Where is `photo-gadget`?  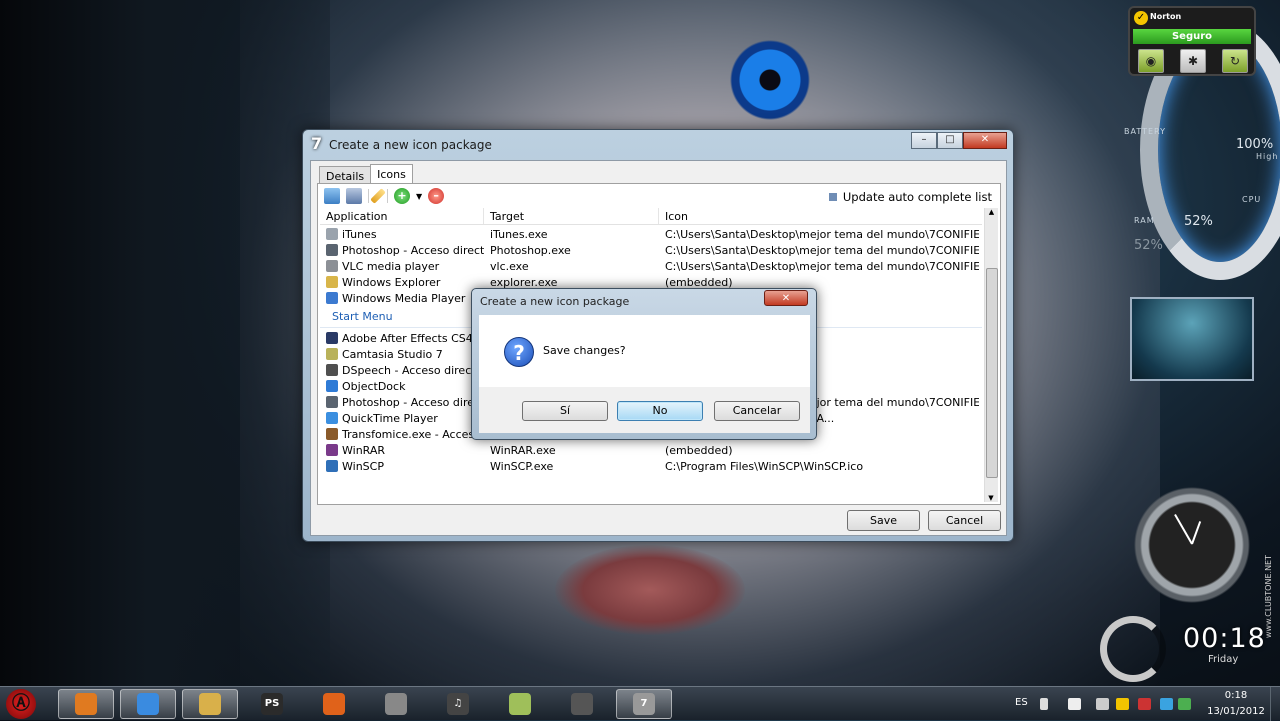 photo-gadget is located at coordinates (1192, 339).